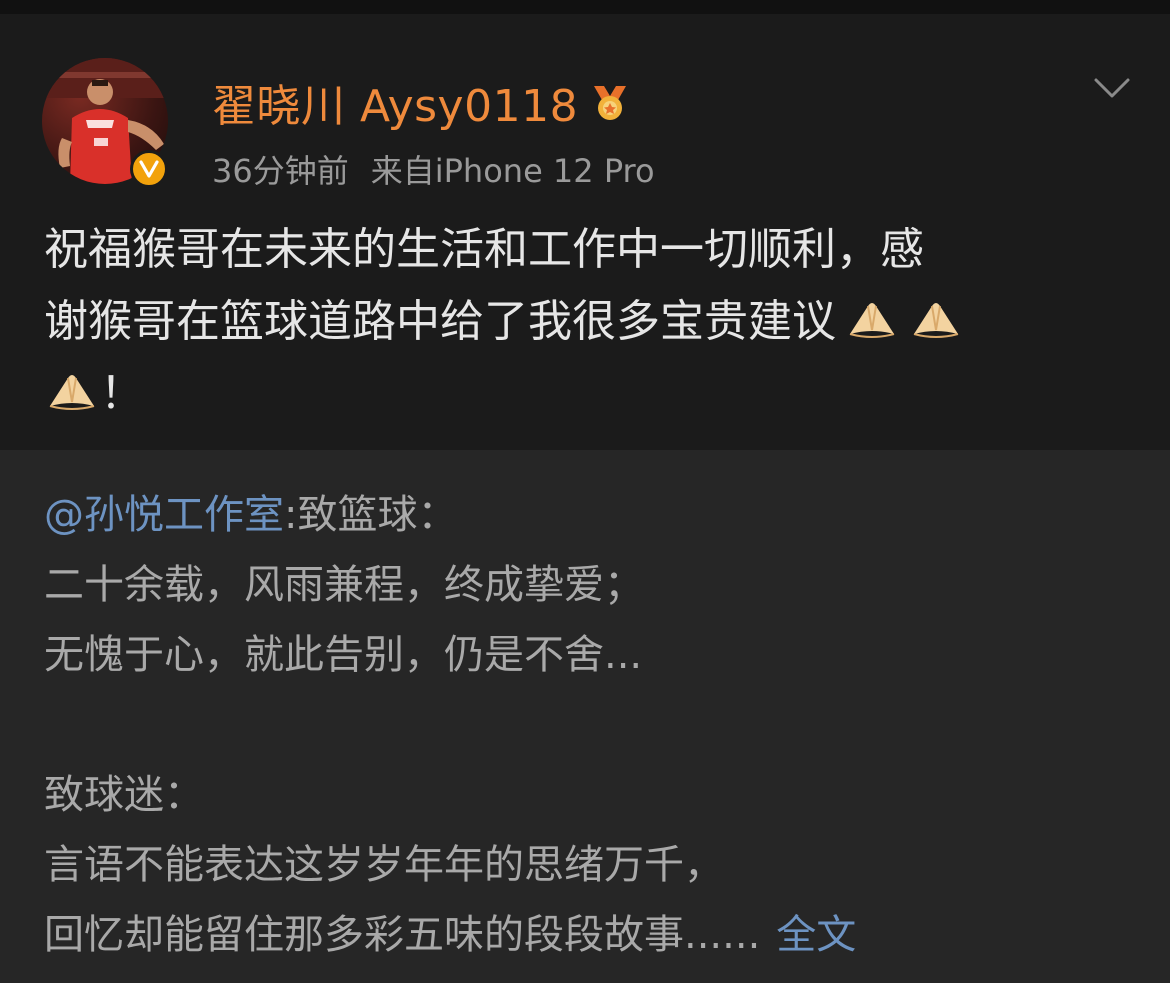 Image resolution: width=1170 pixels, height=983 pixels. I want to click on mention-link: @孙悦工作室, so click(164, 515).